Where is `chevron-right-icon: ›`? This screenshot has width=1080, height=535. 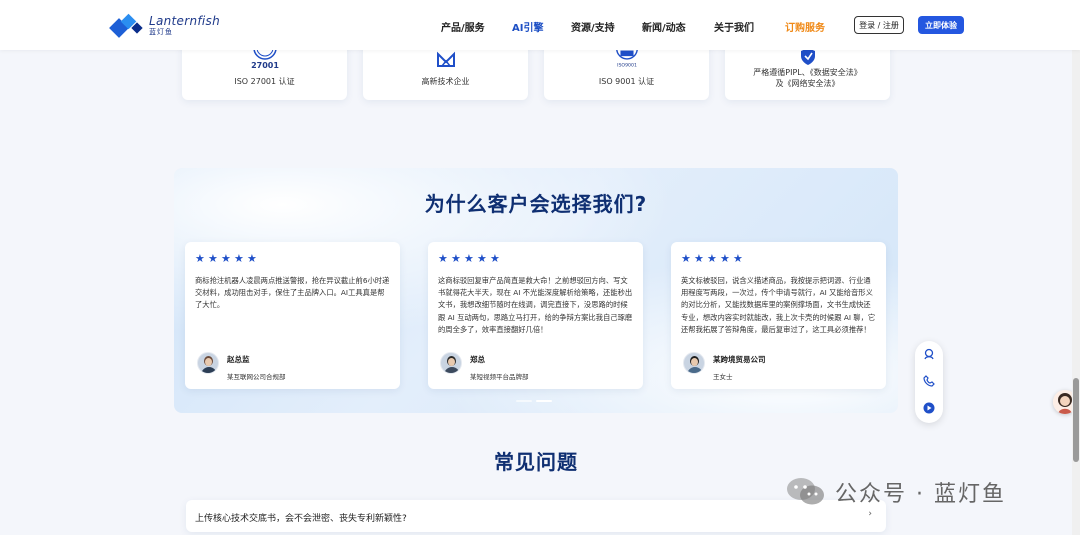 chevron-right-icon: › is located at coordinates (870, 514).